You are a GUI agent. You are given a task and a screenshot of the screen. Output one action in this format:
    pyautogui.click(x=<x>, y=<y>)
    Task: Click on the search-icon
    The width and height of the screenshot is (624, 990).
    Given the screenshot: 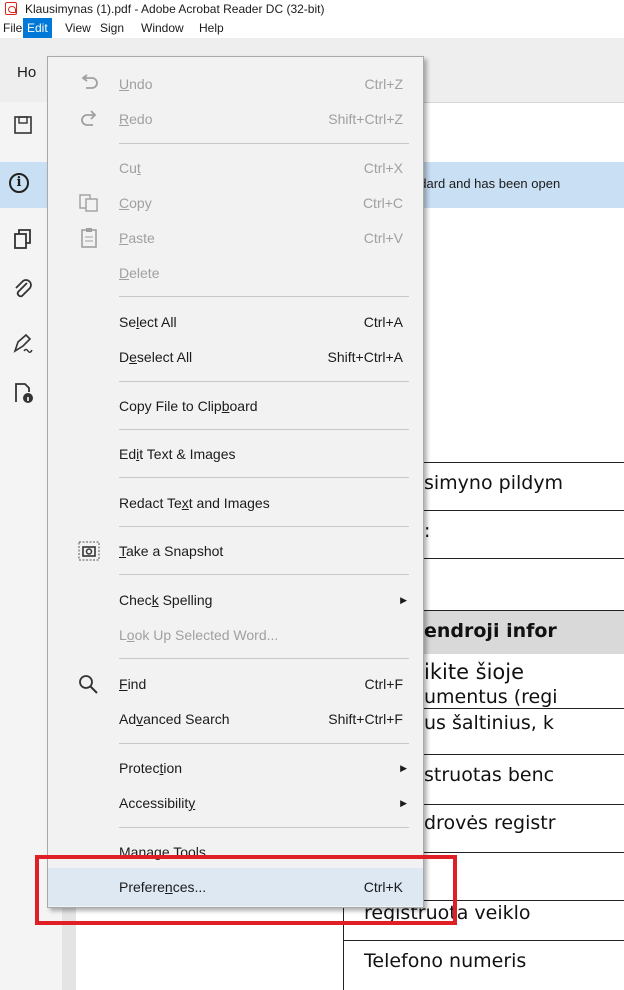 What is the action you would take?
    pyautogui.click(x=88, y=684)
    